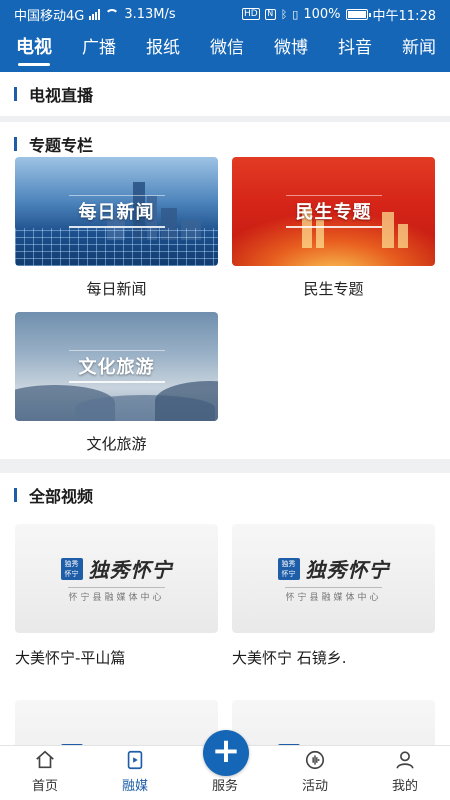  I want to click on tab-newspaper: 报纸, so click(162, 50).